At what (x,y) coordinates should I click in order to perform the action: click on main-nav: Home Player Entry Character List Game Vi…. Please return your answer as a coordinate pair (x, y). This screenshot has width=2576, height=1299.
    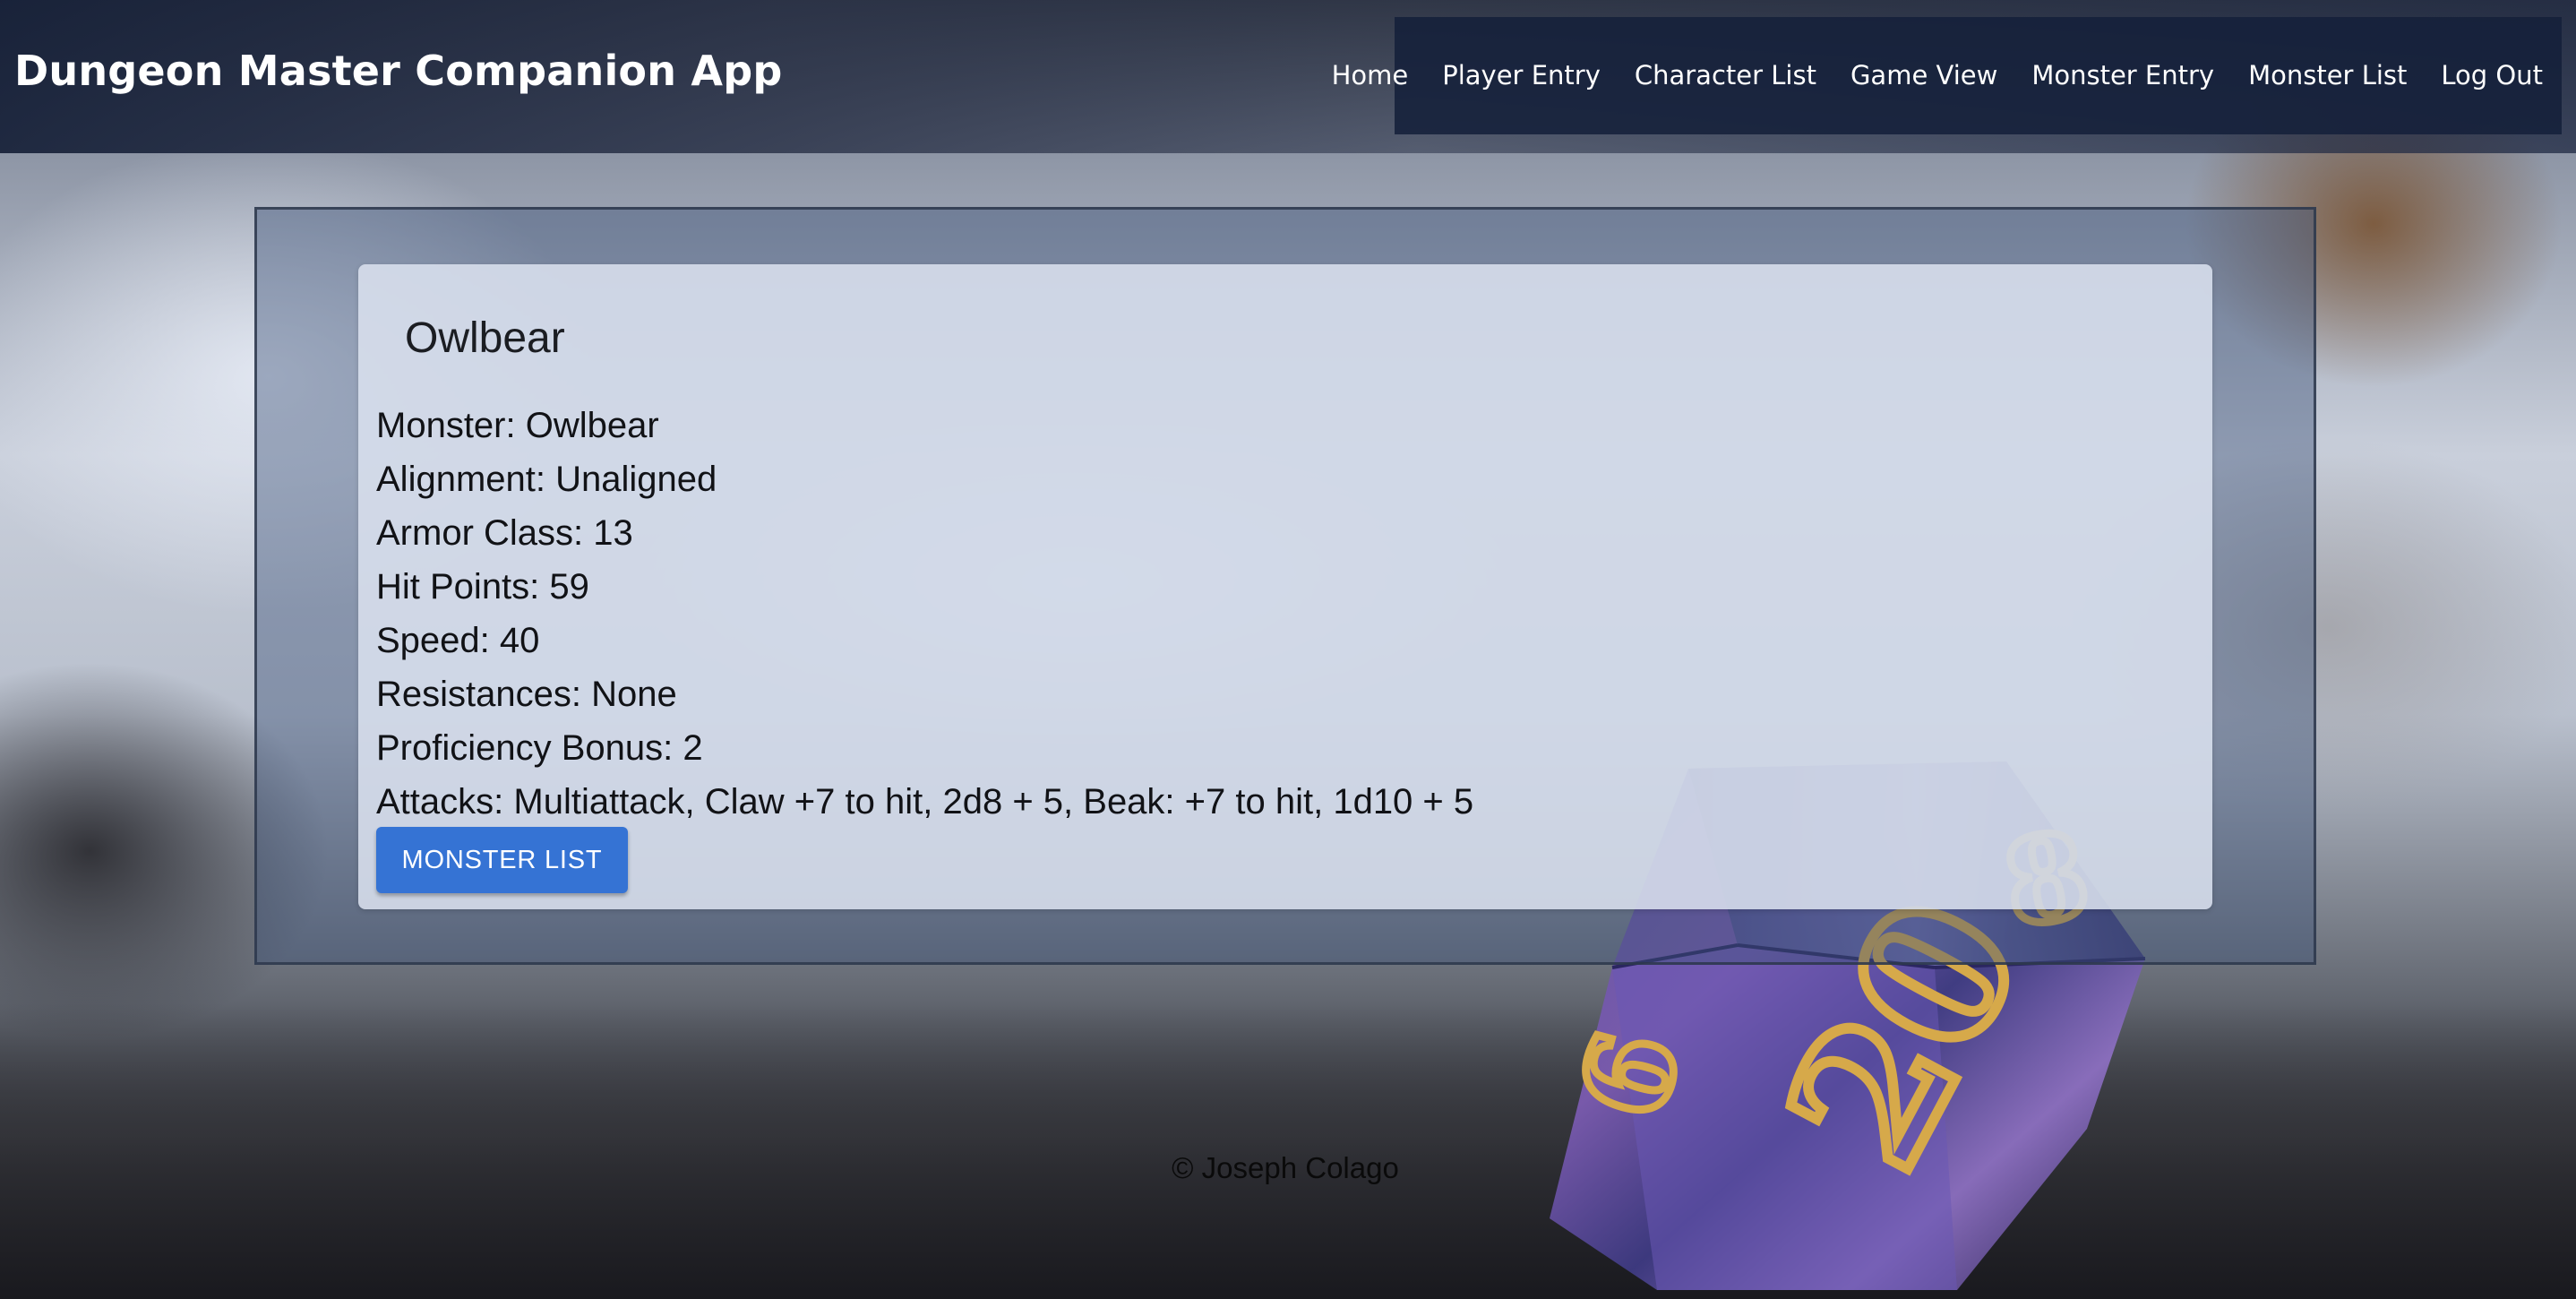
    Looking at the image, I should click on (1947, 76).